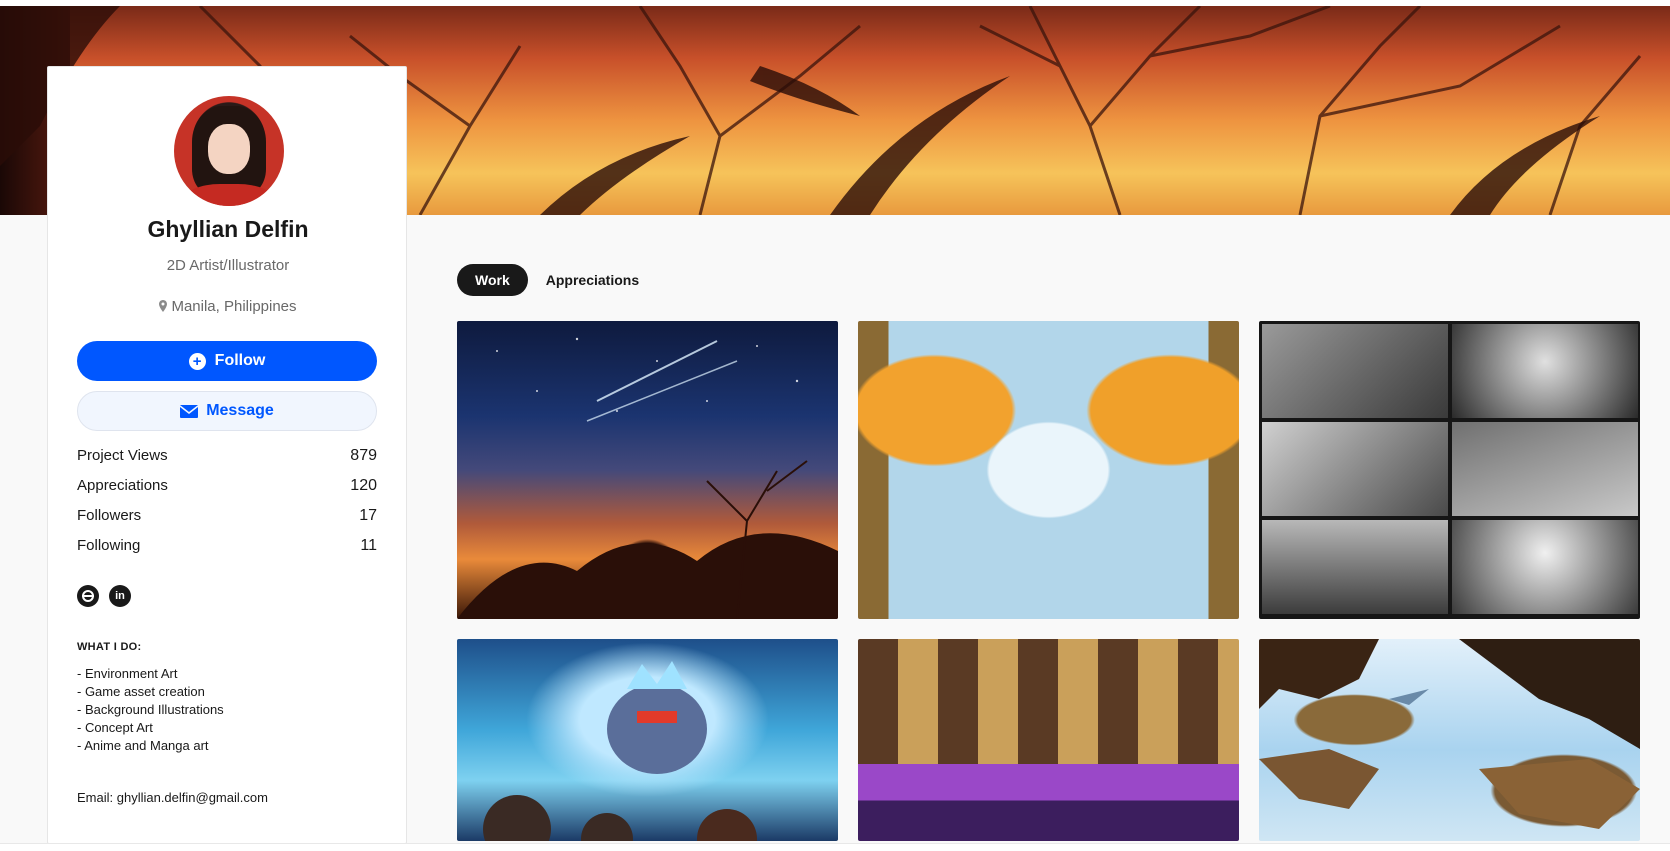 The height and width of the screenshot is (851, 1670). Describe the element at coordinates (122, 485) in the screenshot. I see `stat-label: Appreciations` at that location.